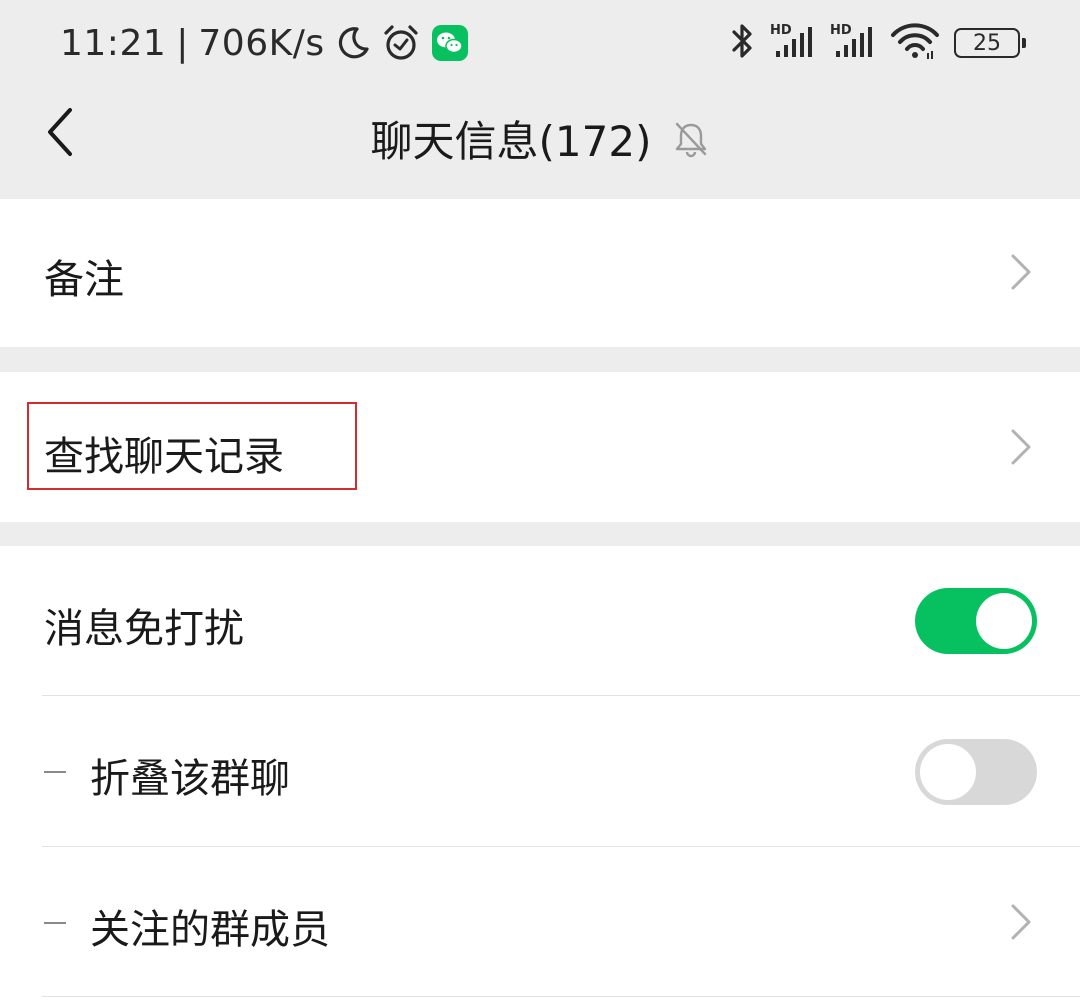  Describe the element at coordinates (84, 280) in the screenshot. I see `remark-label: 备注` at that location.